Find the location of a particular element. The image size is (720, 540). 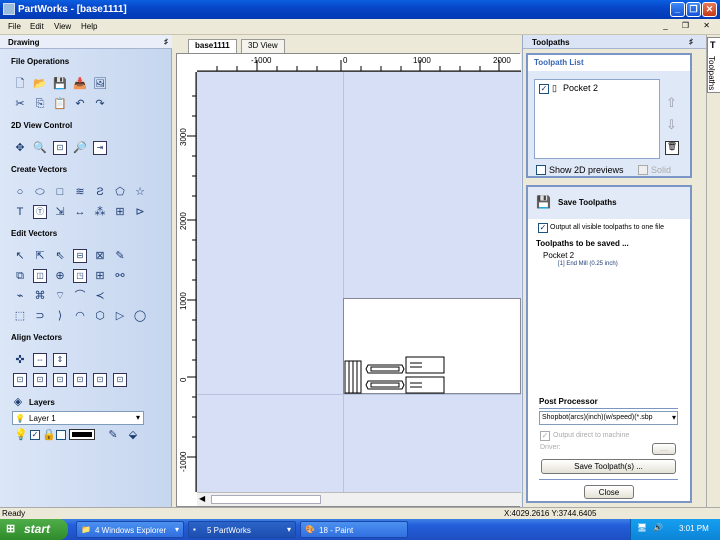

bracket-icon: ⟩ is located at coordinates (60, 316).